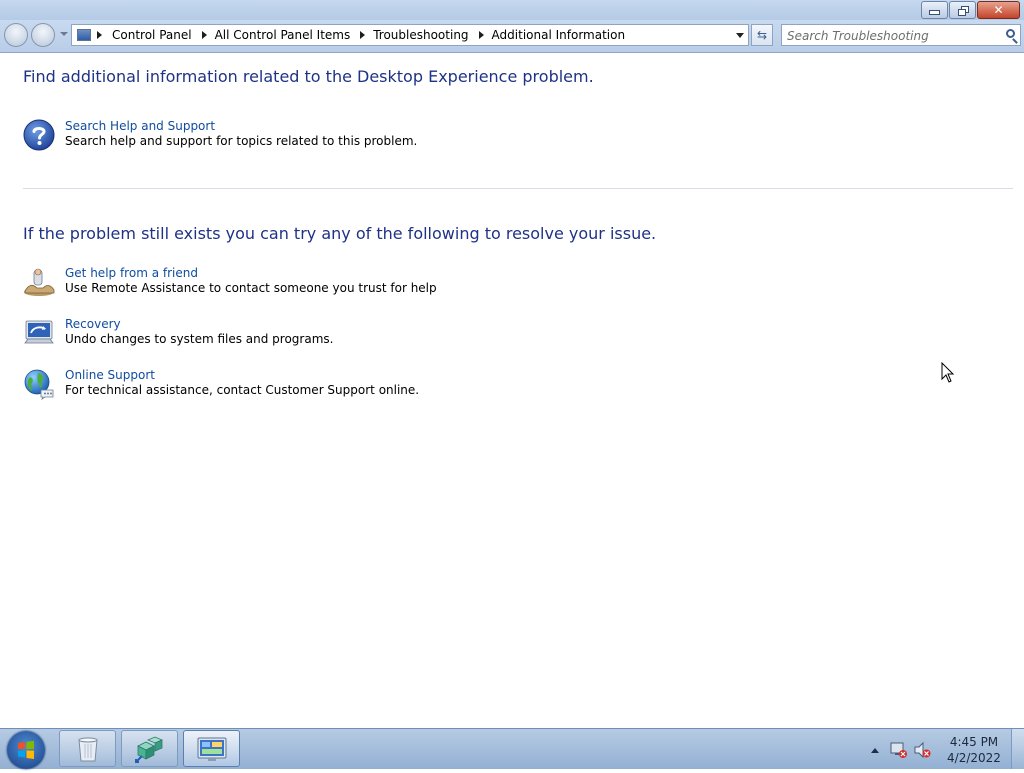  I want to click on restore-icon, so click(963, 10).